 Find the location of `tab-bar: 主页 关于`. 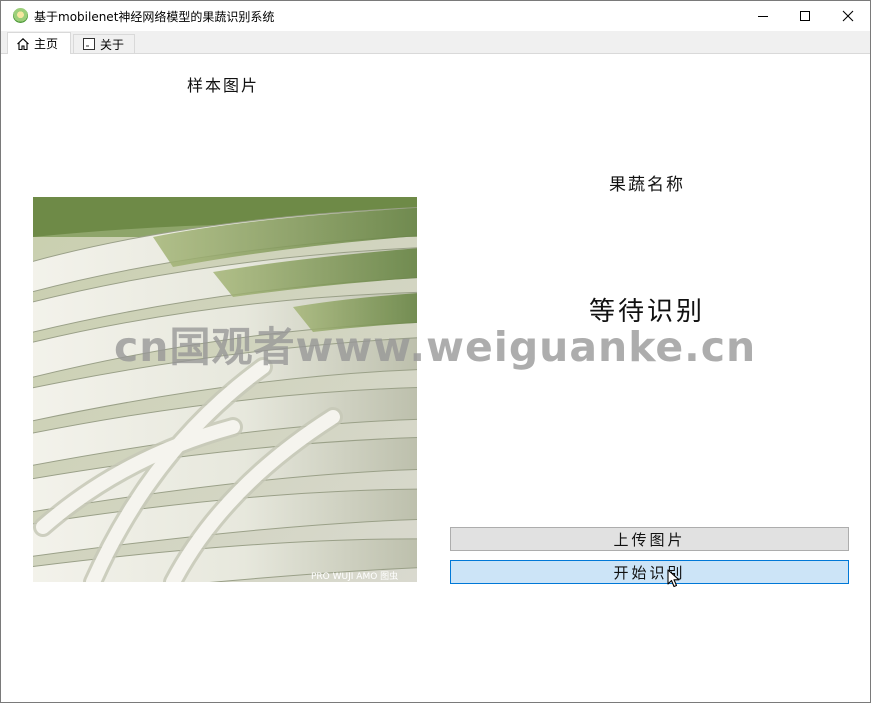

tab-bar: 主页 关于 is located at coordinates (435, 42).